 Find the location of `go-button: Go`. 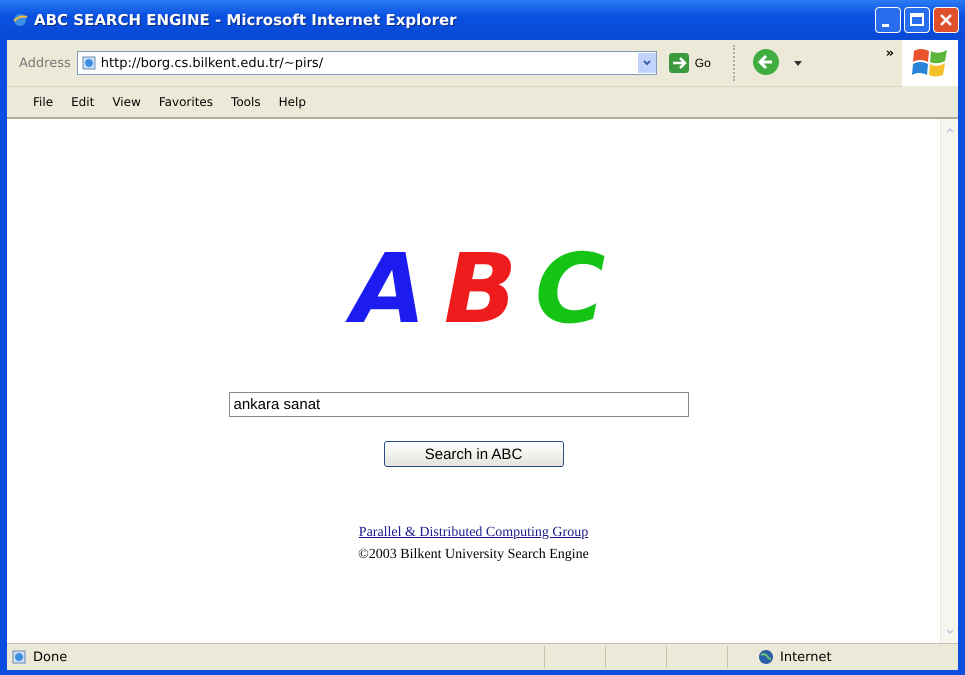

go-button: Go is located at coordinates (689, 63).